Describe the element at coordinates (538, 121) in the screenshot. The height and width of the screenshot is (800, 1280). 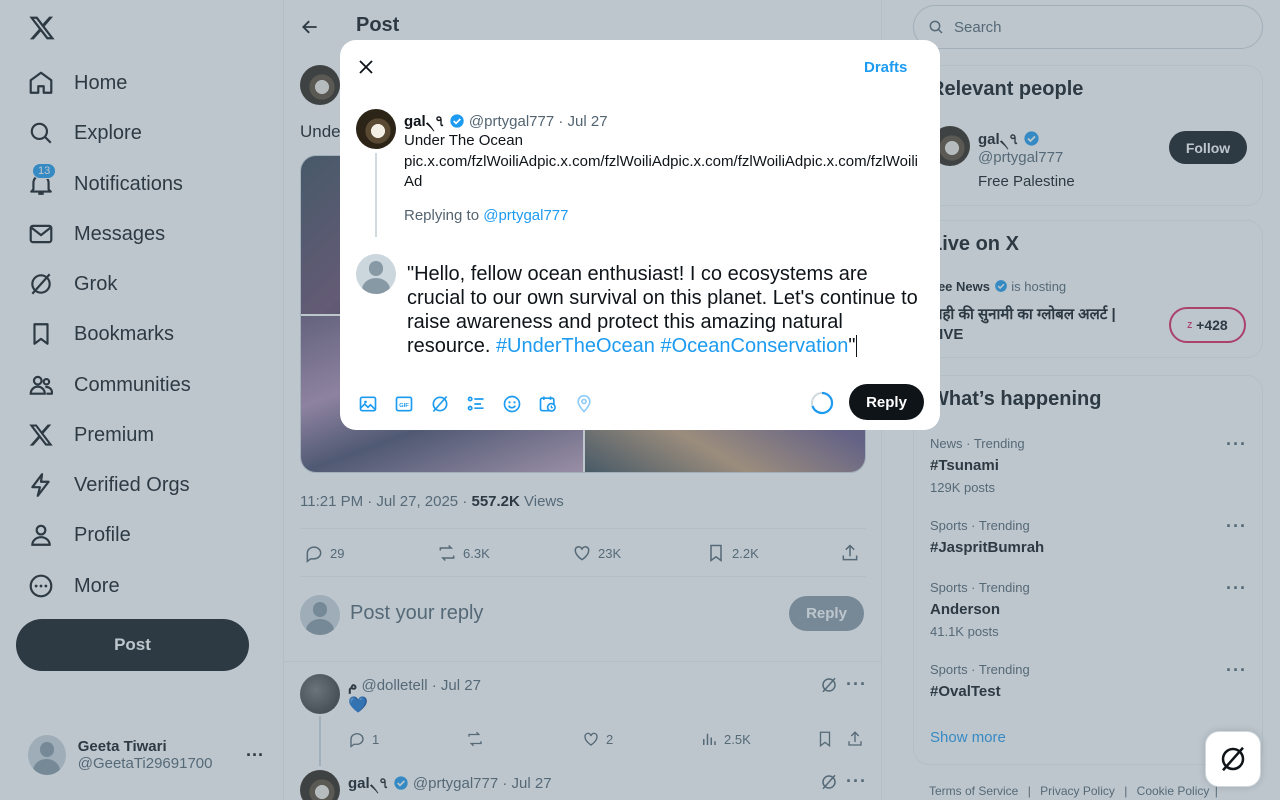
I see `original-author-meta: @prtygal777 · Jul 27` at that location.